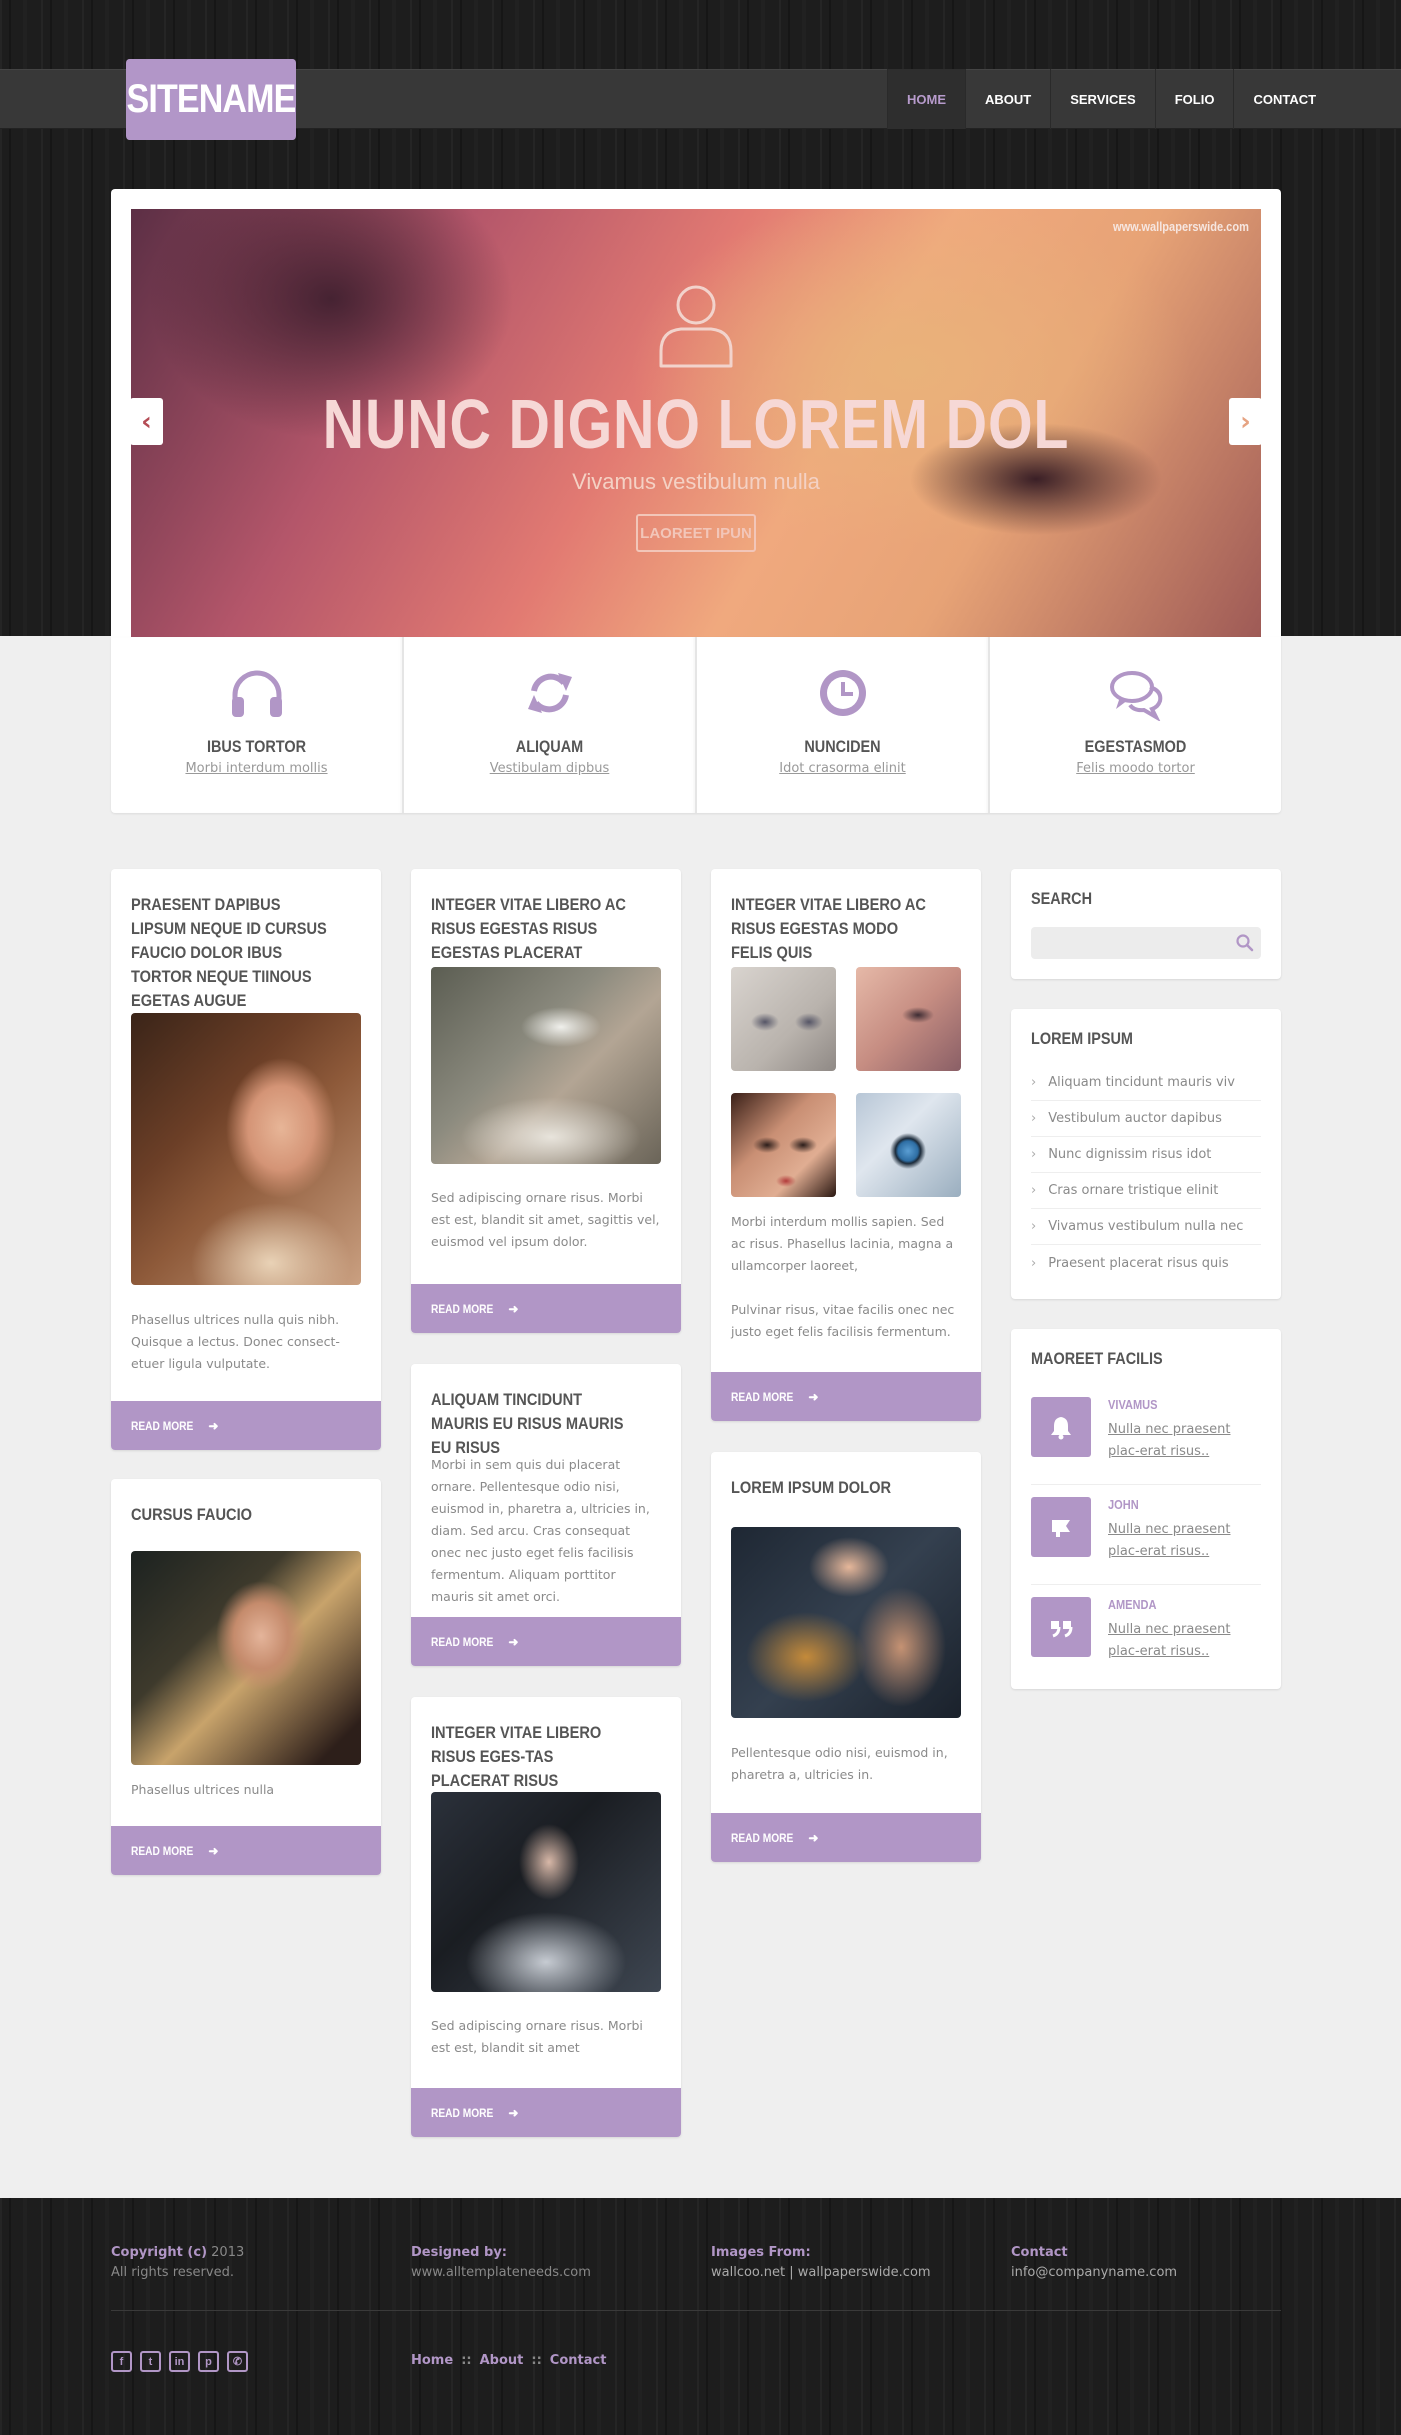 The height and width of the screenshot is (2435, 1401). I want to click on footer-divider, so click(696, 2310).